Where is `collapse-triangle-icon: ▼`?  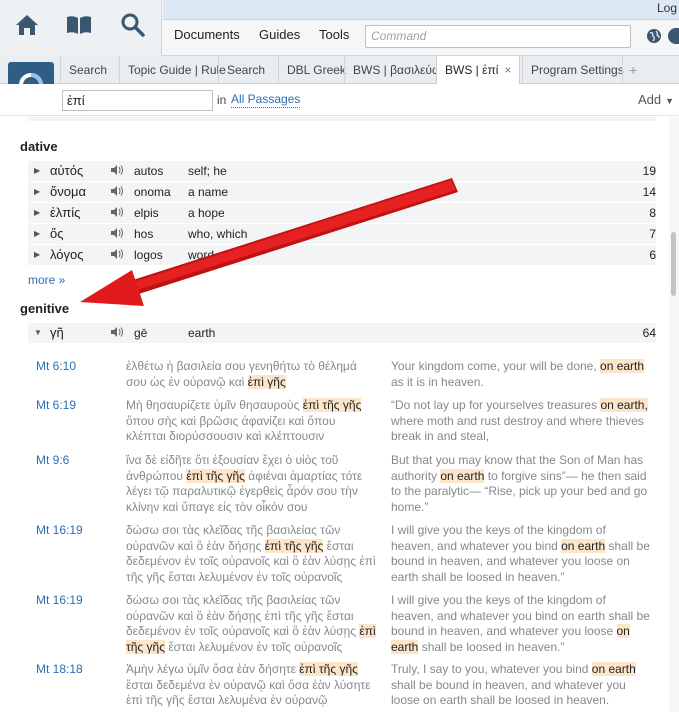
collapse-triangle-icon: ▼ is located at coordinates (38, 332).